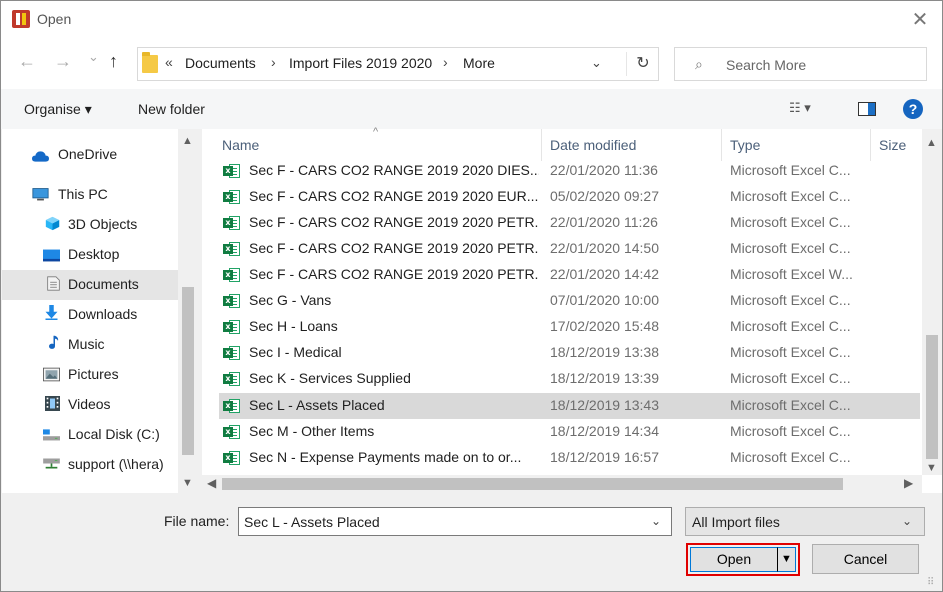  I want to click on nav-item-this-pc: This PC, so click(90, 195).